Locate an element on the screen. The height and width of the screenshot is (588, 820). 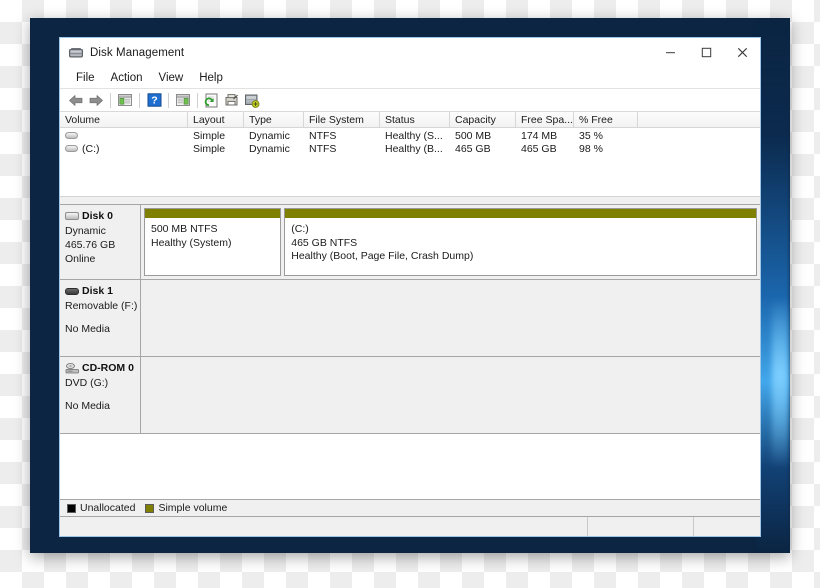
disk-info-disk-0: Disk 0 Dynamic 465.76 GB Online is located at coordinates (100, 242).